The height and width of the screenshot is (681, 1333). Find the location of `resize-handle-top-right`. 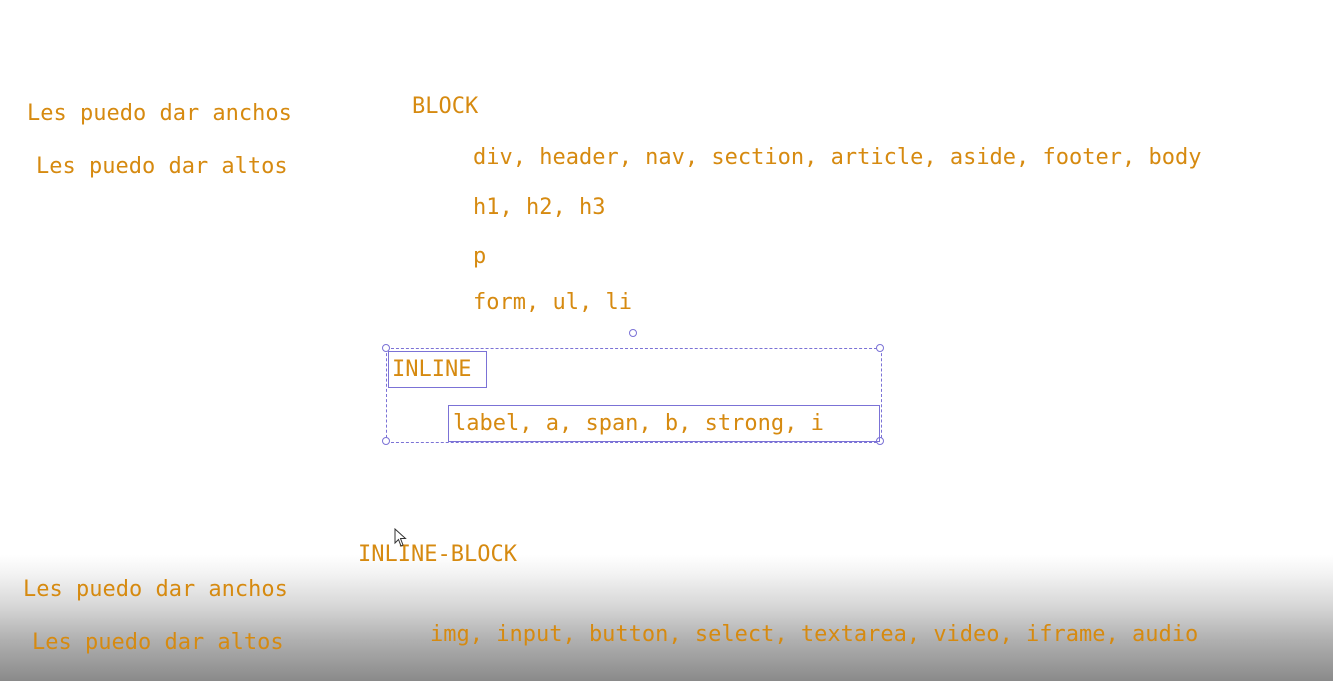

resize-handle-top-right is located at coordinates (880, 348).